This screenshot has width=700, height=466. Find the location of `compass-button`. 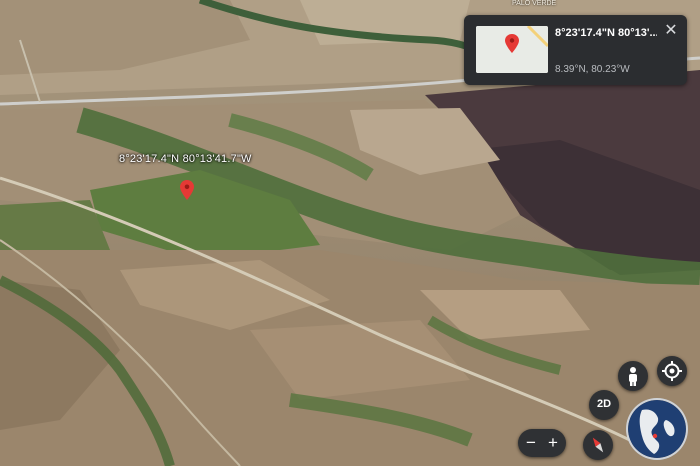

compass-button is located at coordinates (598, 445).